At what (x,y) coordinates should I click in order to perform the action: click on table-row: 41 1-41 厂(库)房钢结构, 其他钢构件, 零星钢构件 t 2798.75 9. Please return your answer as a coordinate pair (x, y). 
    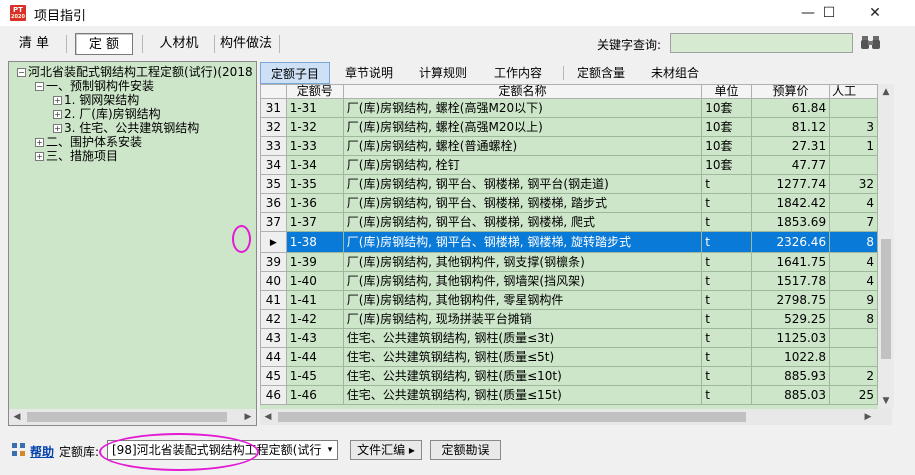
    Looking at the image, I should click on (569, 300).